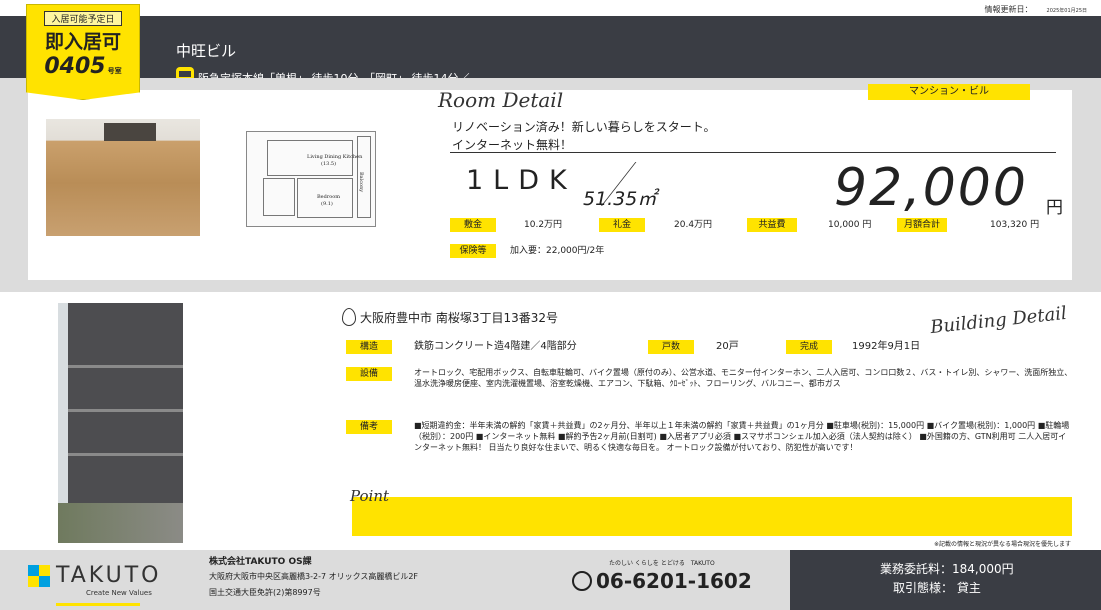 This screenshot has height=610, width=1101. I want to click on tag-caption: 入居可能予定日, so click(83, 18).